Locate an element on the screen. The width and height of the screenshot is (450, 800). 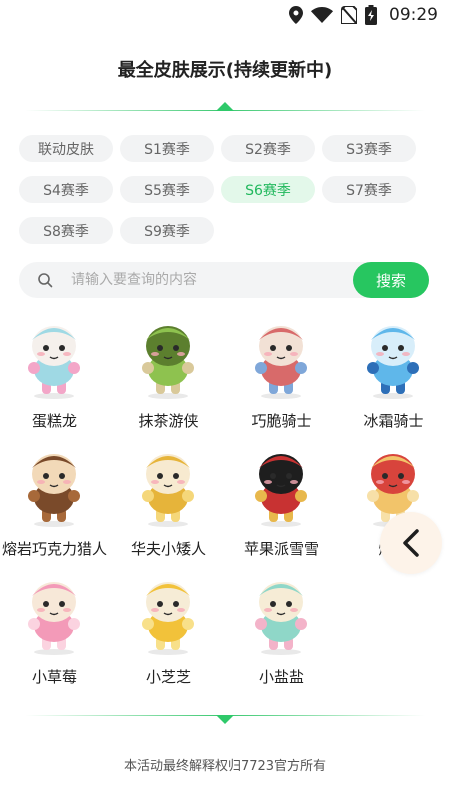
page-title: 最全皮肤展示(持续更新中) is located at coordinates (225, 70).